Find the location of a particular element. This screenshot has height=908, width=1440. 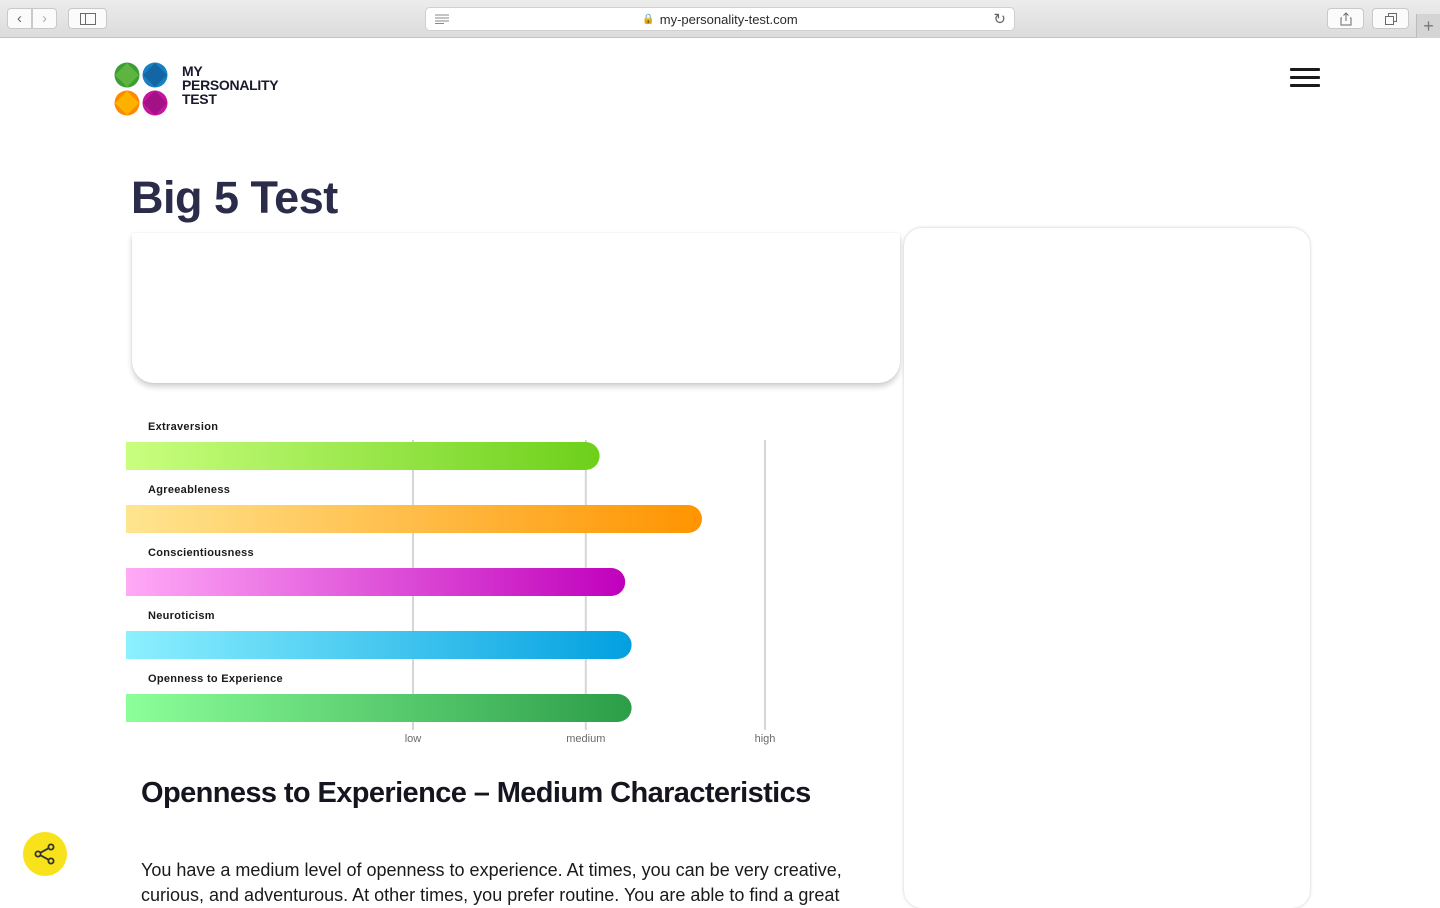

sidebar-toggle-button is located at coordinates (87, 18).